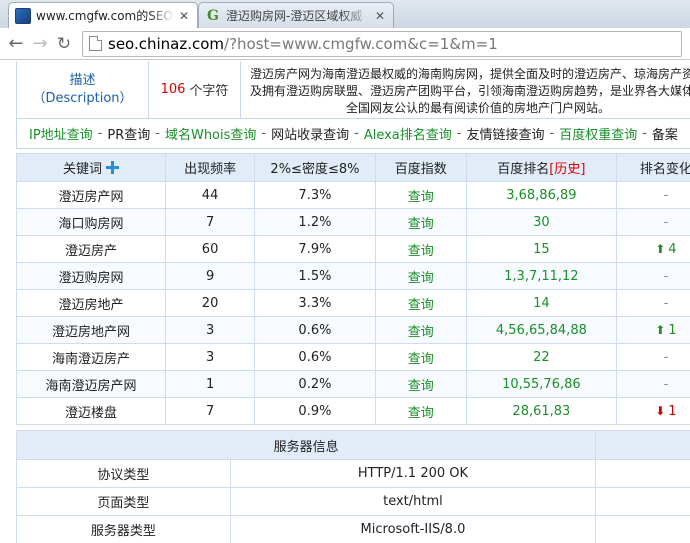  Describe the element at coordinates (361, 43) in the screenshot. I see `url-path: /?host=www.cmgfw.com&c=1&m=1` at that location.